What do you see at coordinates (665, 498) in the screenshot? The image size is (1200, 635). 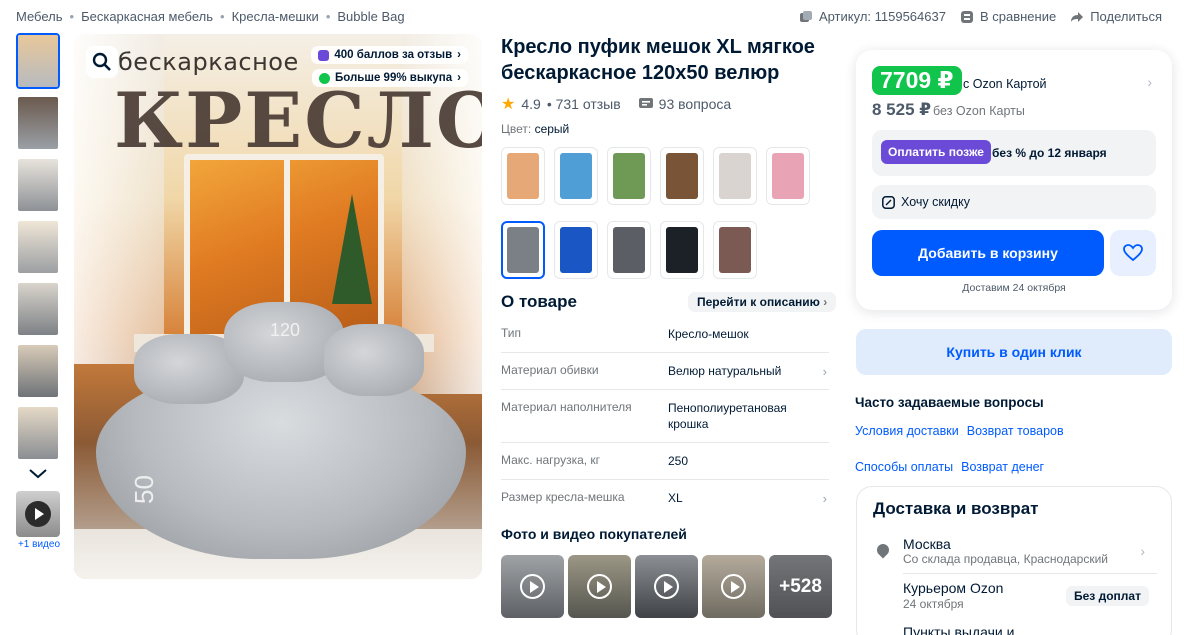 I see `spec-row: Размер кресла-мешка XL ›` at bounding box center [665, 498].